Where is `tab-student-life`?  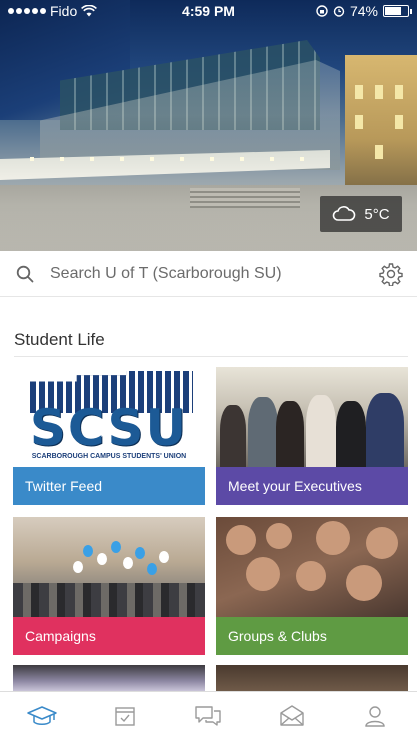
tab-student-life is located at coordinates (42, 716).